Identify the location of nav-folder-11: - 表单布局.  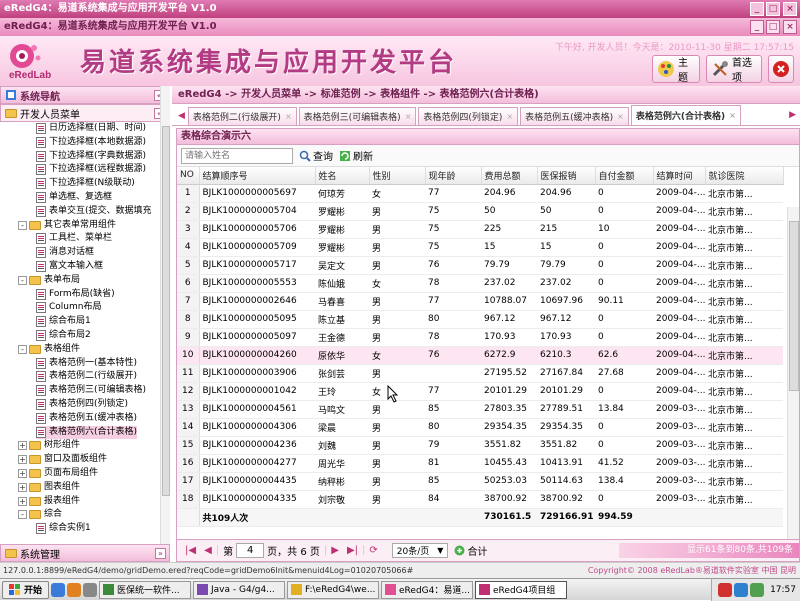
(49, 280).